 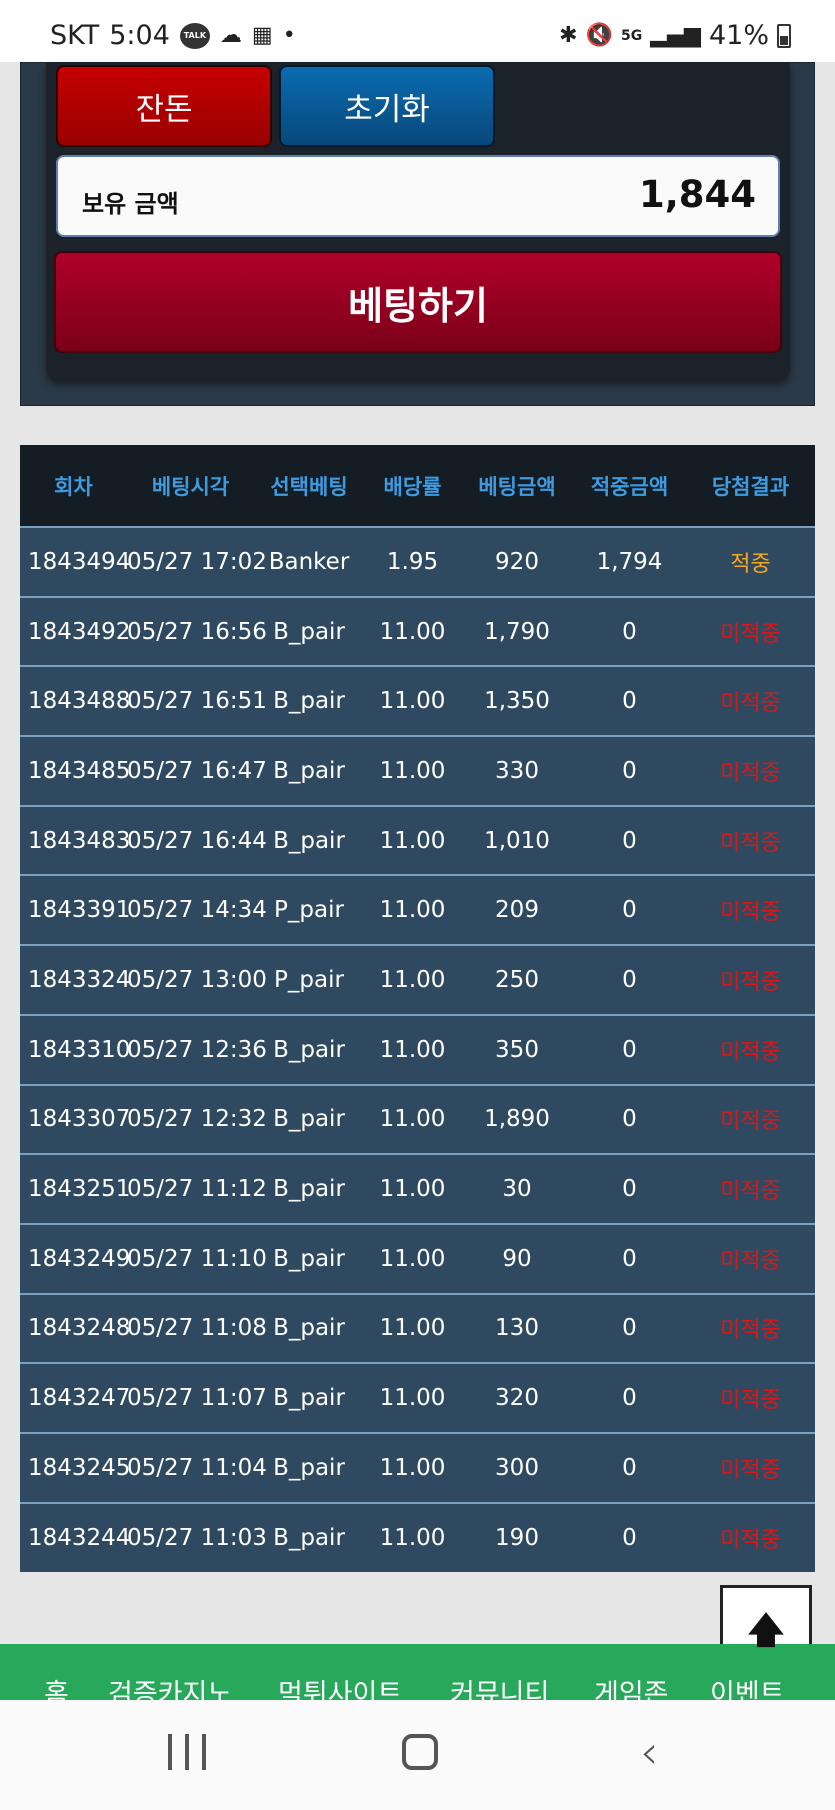 What do you see at coordinates (675, 35) in the screenshot?
I see `signal-icon: ▂▄▆` at bounding box center [675, 35].